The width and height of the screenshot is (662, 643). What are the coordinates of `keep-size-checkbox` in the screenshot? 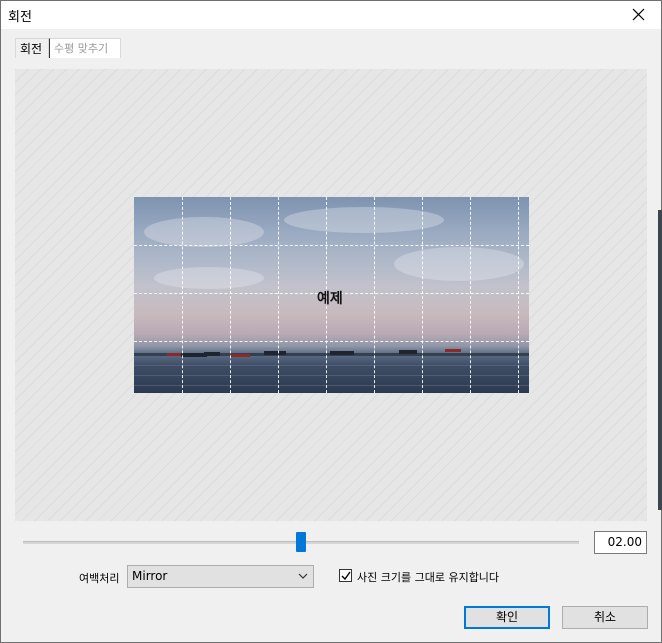 It's located at (345, 575).